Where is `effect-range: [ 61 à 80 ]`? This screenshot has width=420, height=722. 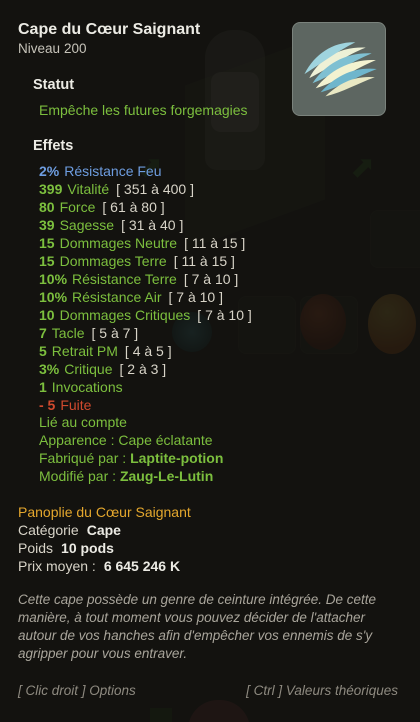
effect-range: [ 61 à 80 ] is located at coordinates (133, 207).